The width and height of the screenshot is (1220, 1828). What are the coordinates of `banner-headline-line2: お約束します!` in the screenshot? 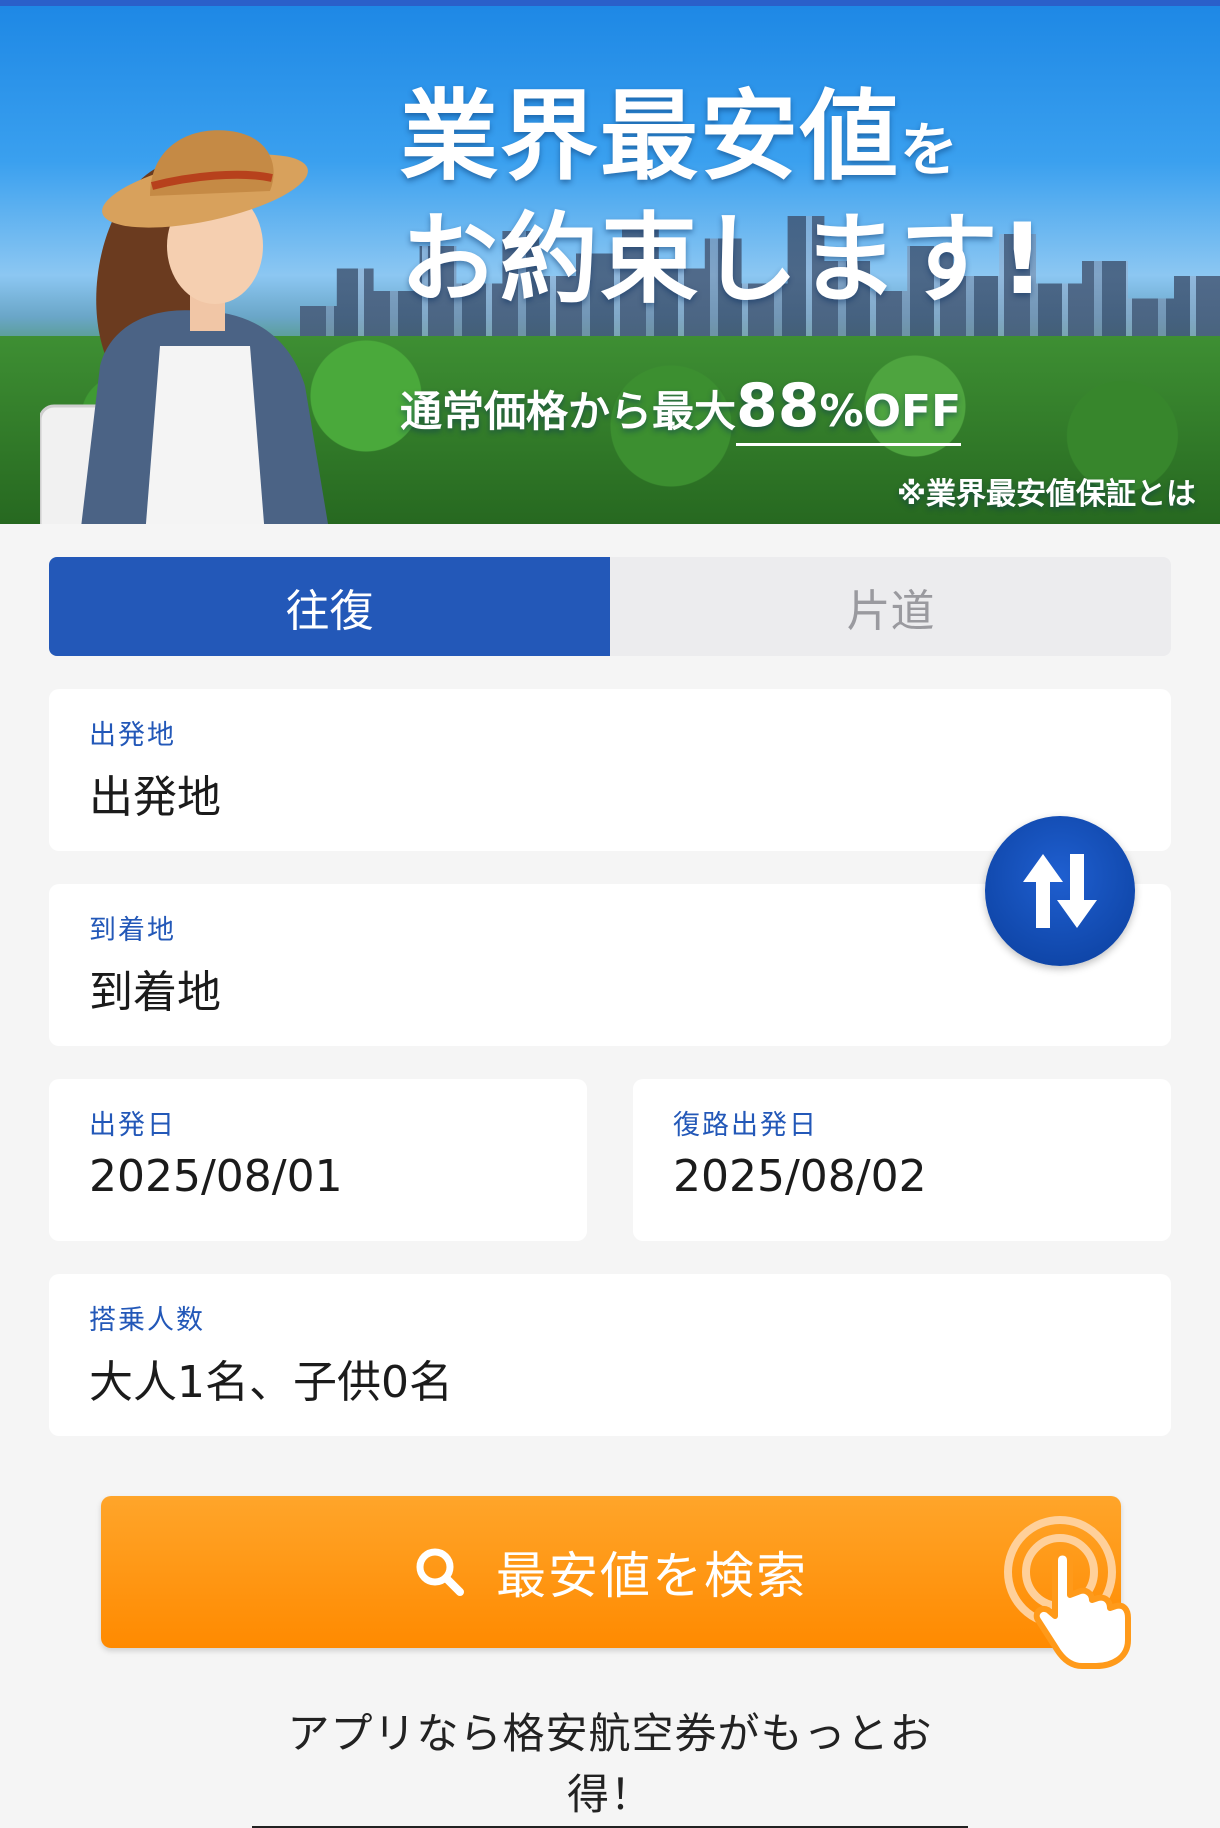 It's located at (723, 260).